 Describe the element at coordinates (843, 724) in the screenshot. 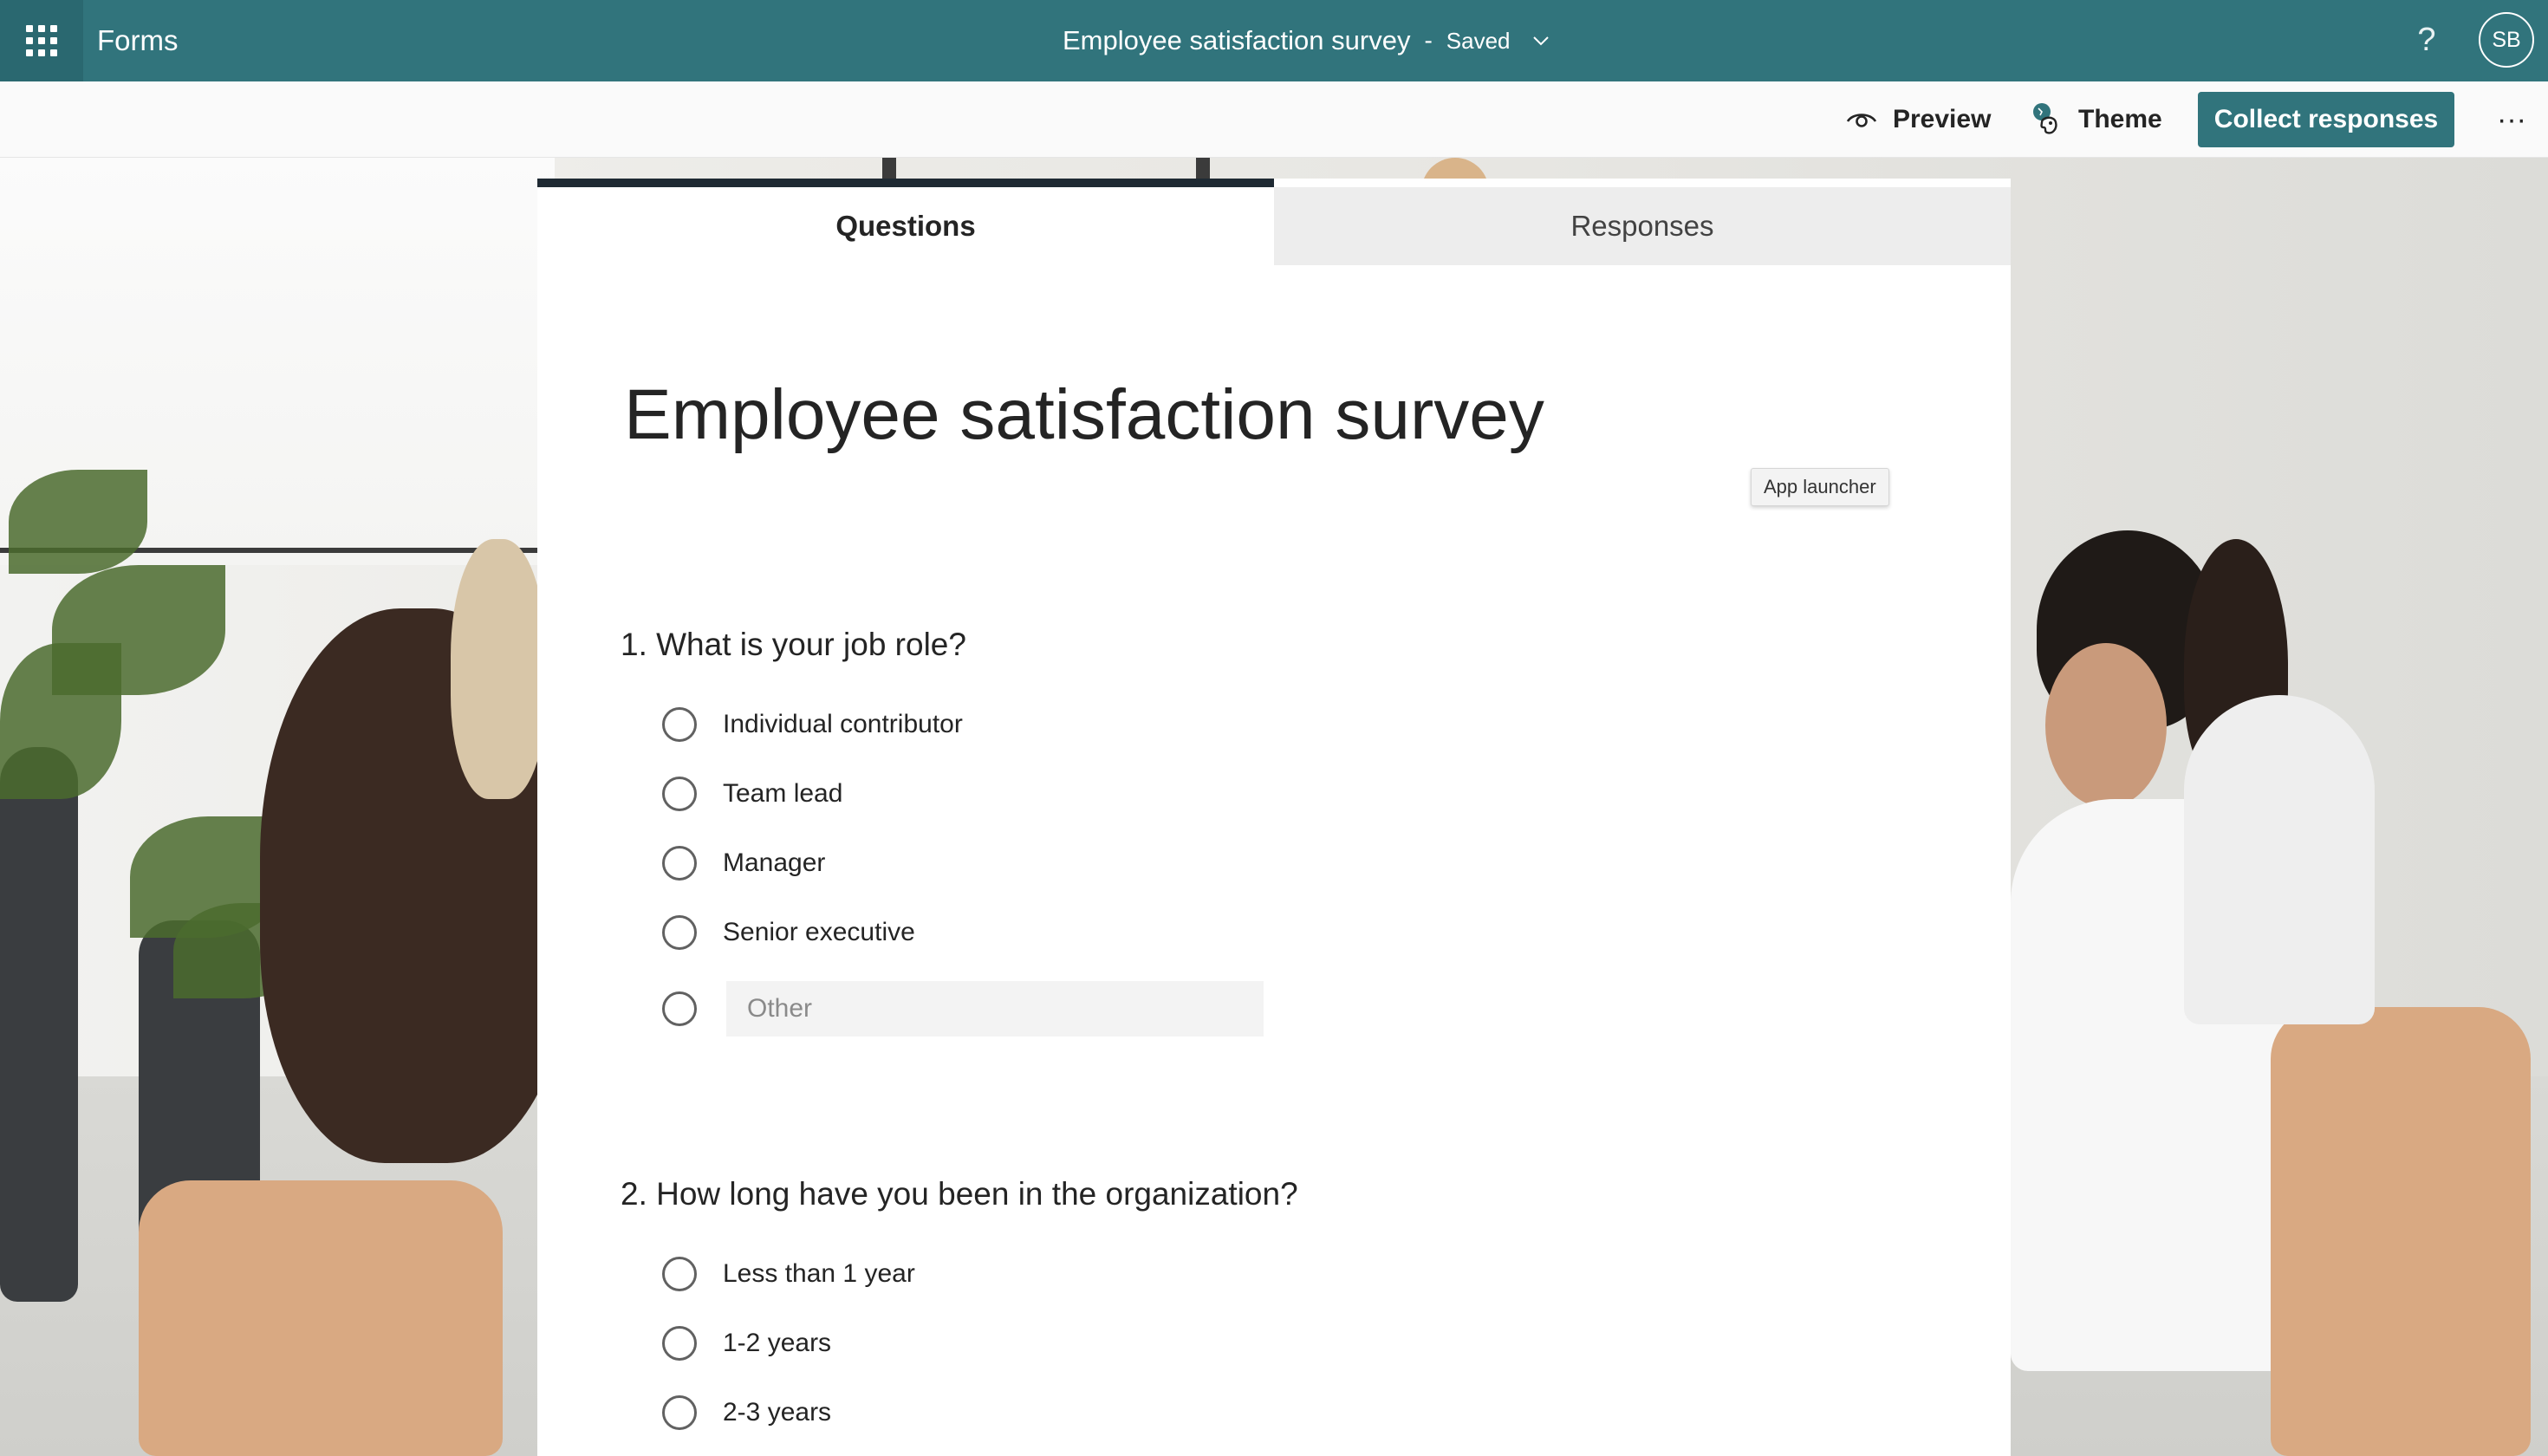

I see `choice-label: Individual contributor` at that location.